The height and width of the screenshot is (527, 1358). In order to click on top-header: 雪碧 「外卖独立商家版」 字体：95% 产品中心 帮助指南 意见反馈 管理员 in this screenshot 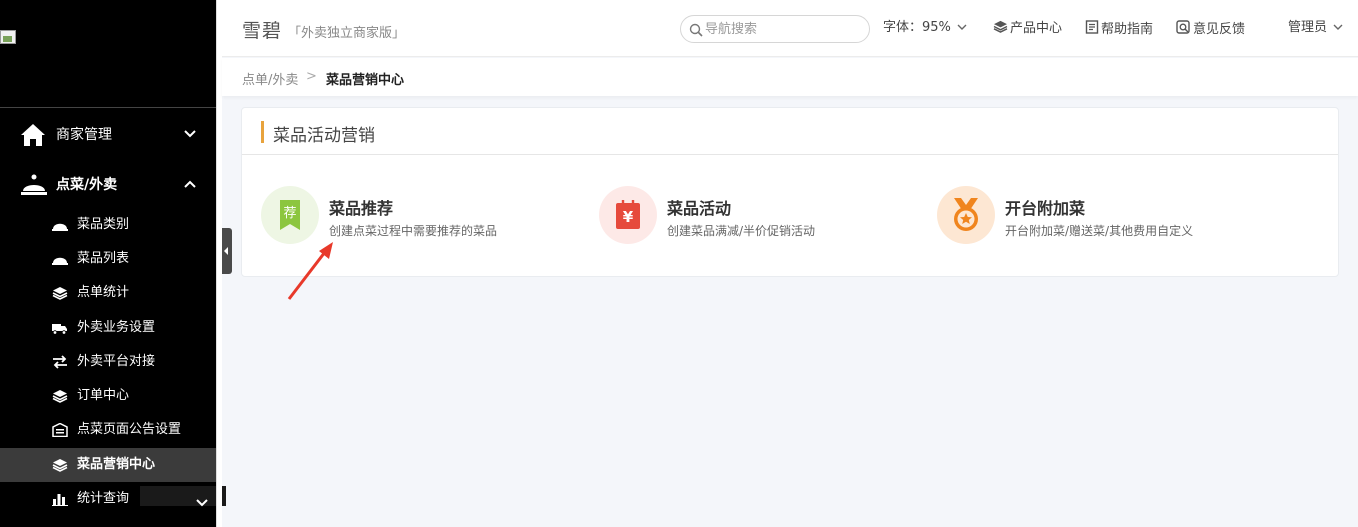, I will do `click(790, 28)`.